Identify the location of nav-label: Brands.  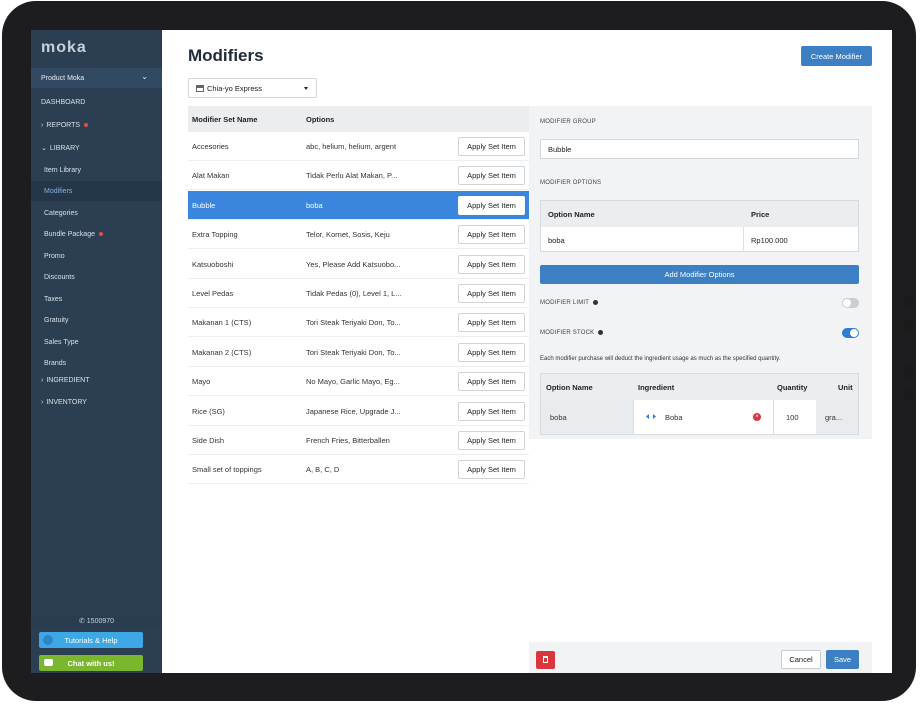
(55, 363).